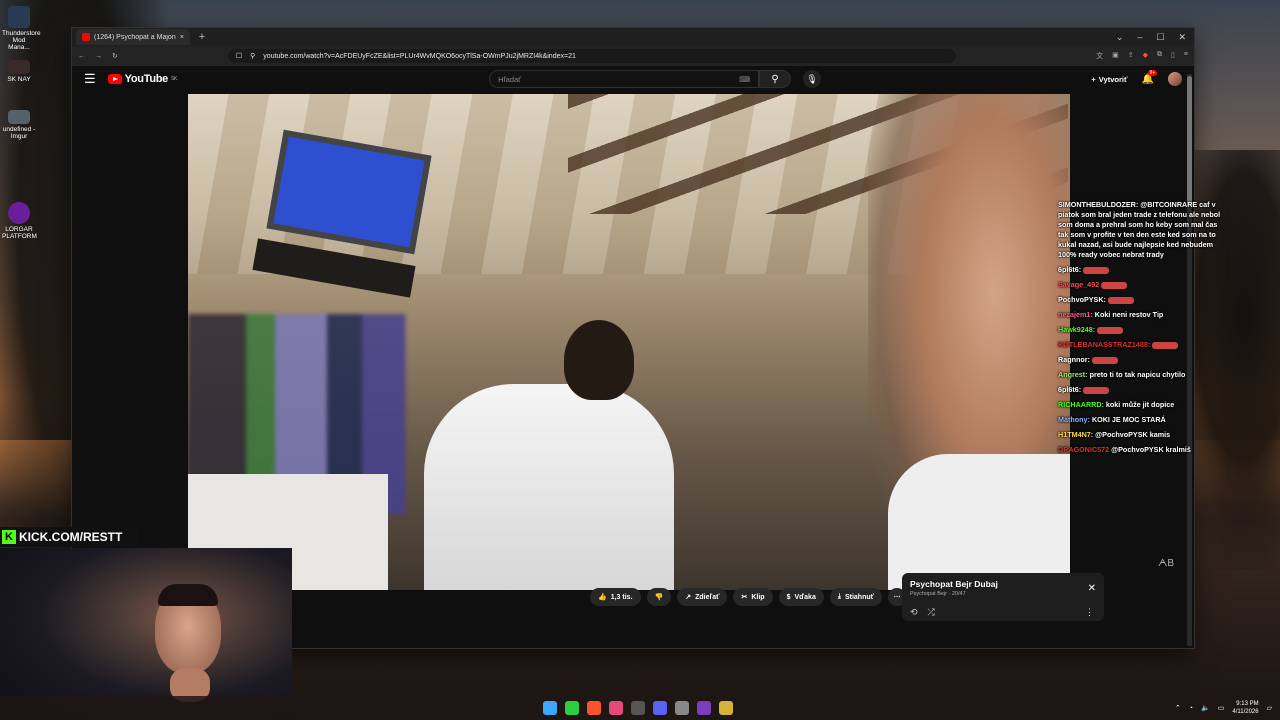 The height and width of the screenshot is (720, 1280). I want to click on download-button: ⤓ Stiahnuť, so click(855, 597).